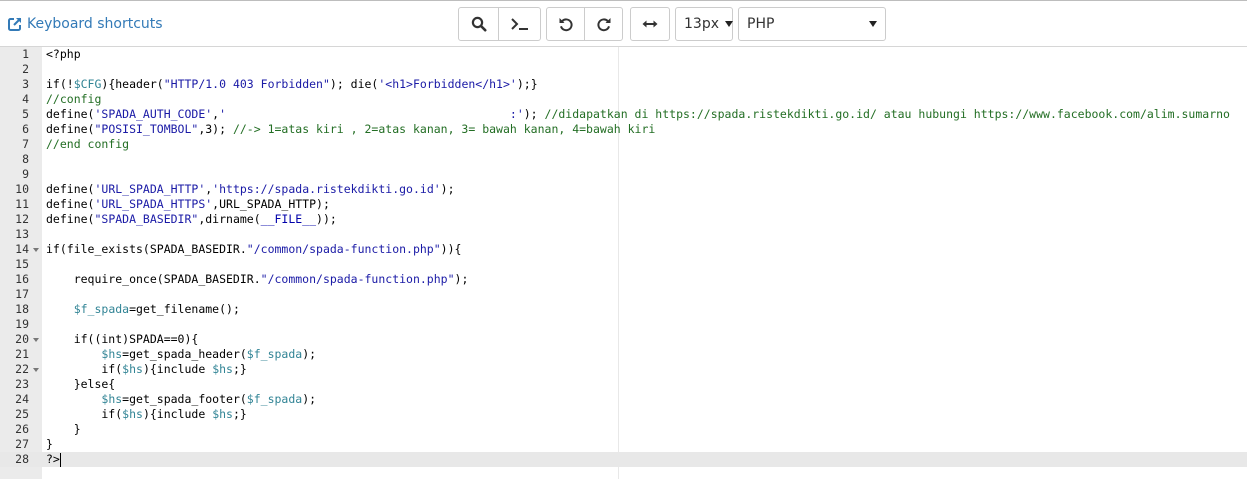 This screenshot has height=479, width=1247. I want to click on code-line: }, so click(643, 444).